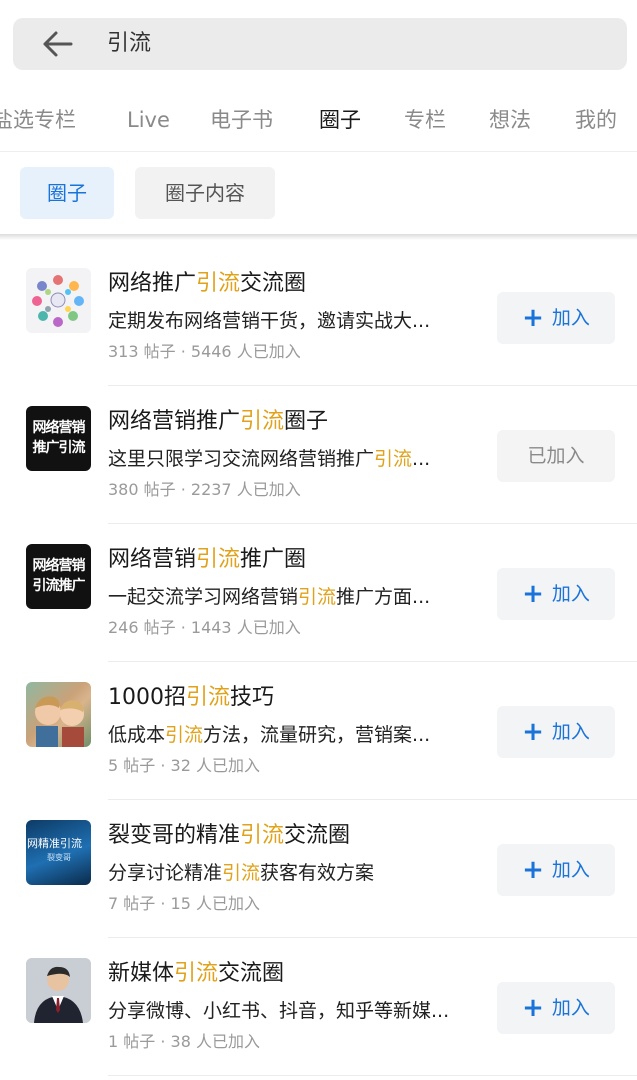 The width and height of the screenshot is (637, 1080). What do you see at coordinates (318, 121) in the screenshot?
I see `category-tabs: 盐选专栏 Live 电子书 圈子 专栏 想法 我的` at bounding box center [318, 121].